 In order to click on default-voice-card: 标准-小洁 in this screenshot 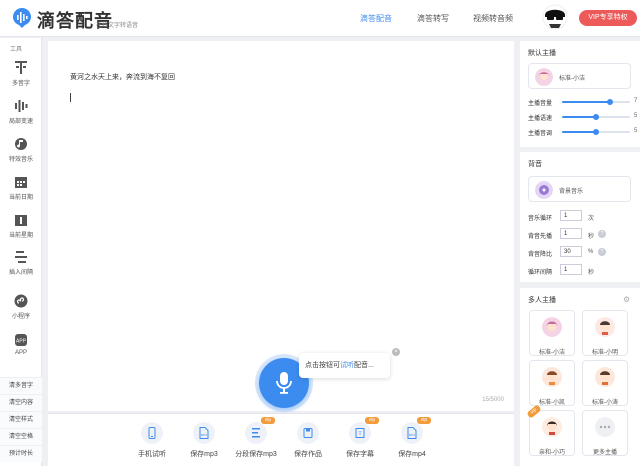, I will do `click(579, 76)`.